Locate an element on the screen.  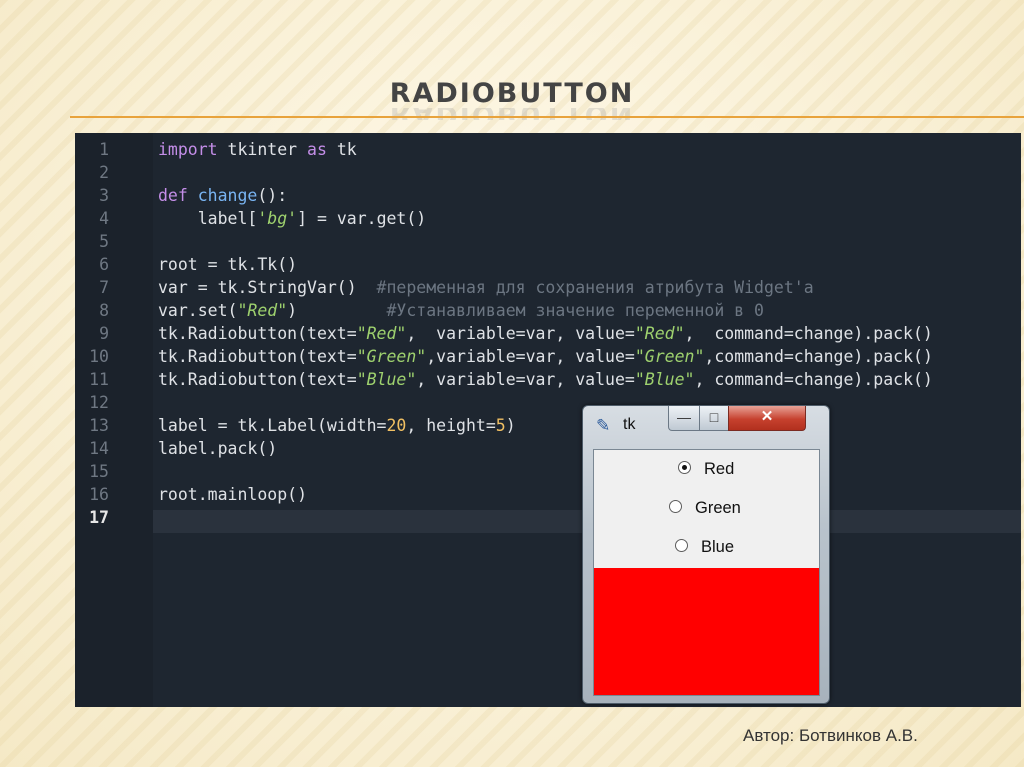
window-client-area: Red Green Blue is located at coordinates (706, 572).